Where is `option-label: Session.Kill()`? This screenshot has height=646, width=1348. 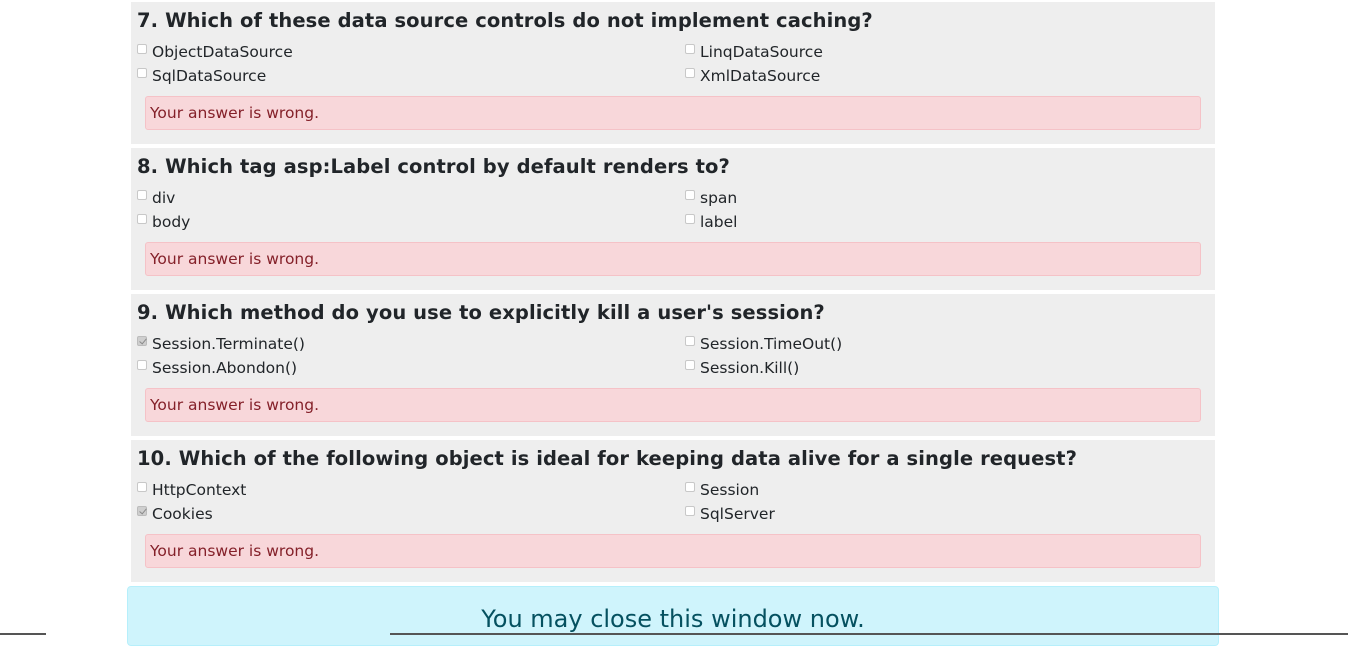
option-label: Session.Kill() is located at coordinates (750, 368).